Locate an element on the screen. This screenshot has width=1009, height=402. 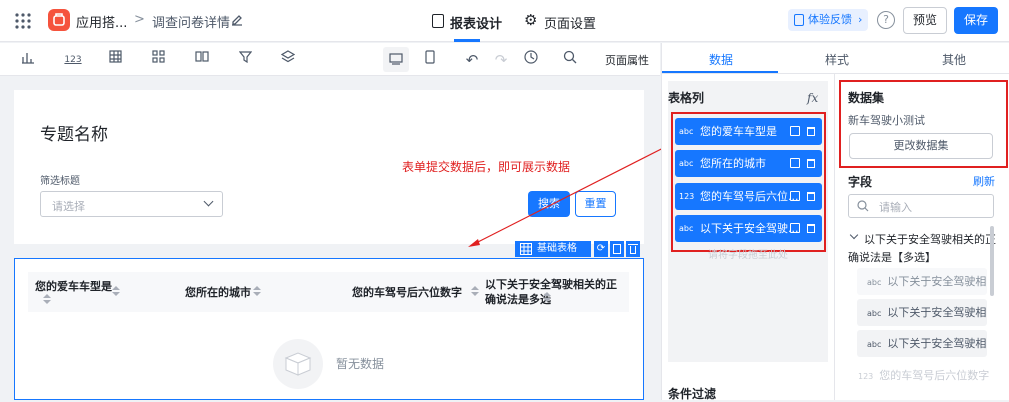
field-item-label: 您的车驾号后六位数字 is located at coordinates (934, 375).